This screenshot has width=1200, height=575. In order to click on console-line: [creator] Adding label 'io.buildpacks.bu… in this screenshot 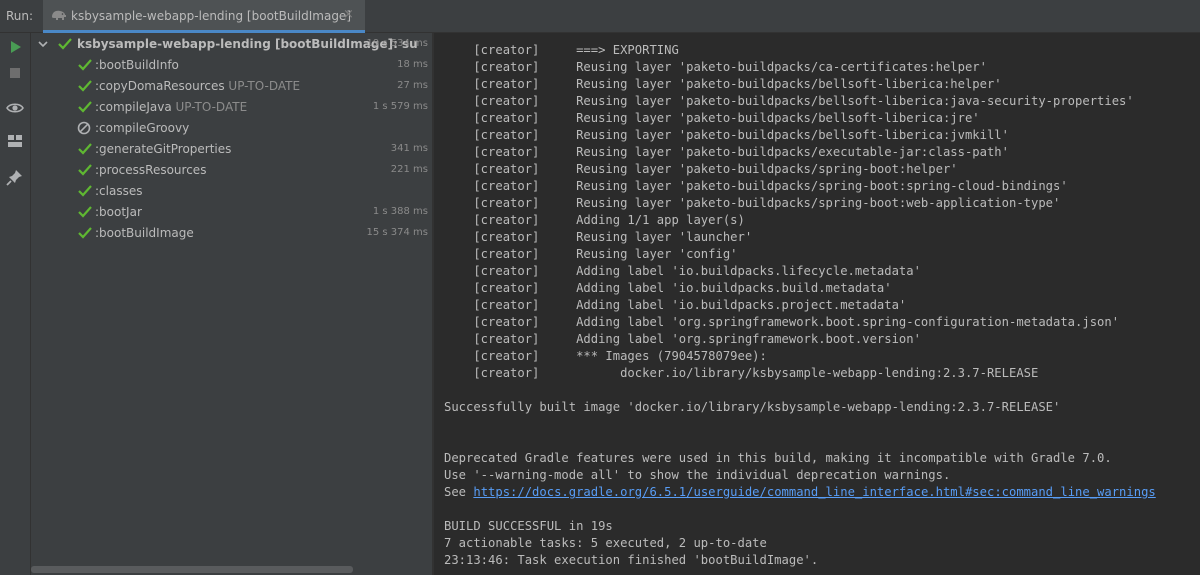, I will do `click(668, 288)`.